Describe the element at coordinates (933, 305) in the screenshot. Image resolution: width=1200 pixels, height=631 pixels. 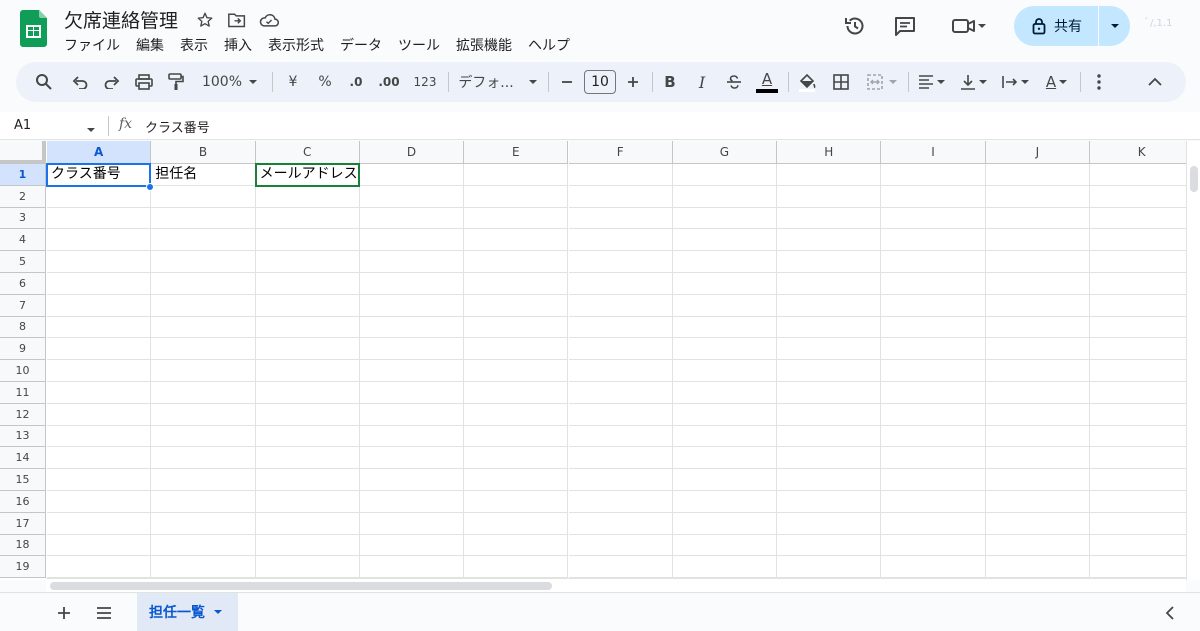
I see `cell-i7` at that location.